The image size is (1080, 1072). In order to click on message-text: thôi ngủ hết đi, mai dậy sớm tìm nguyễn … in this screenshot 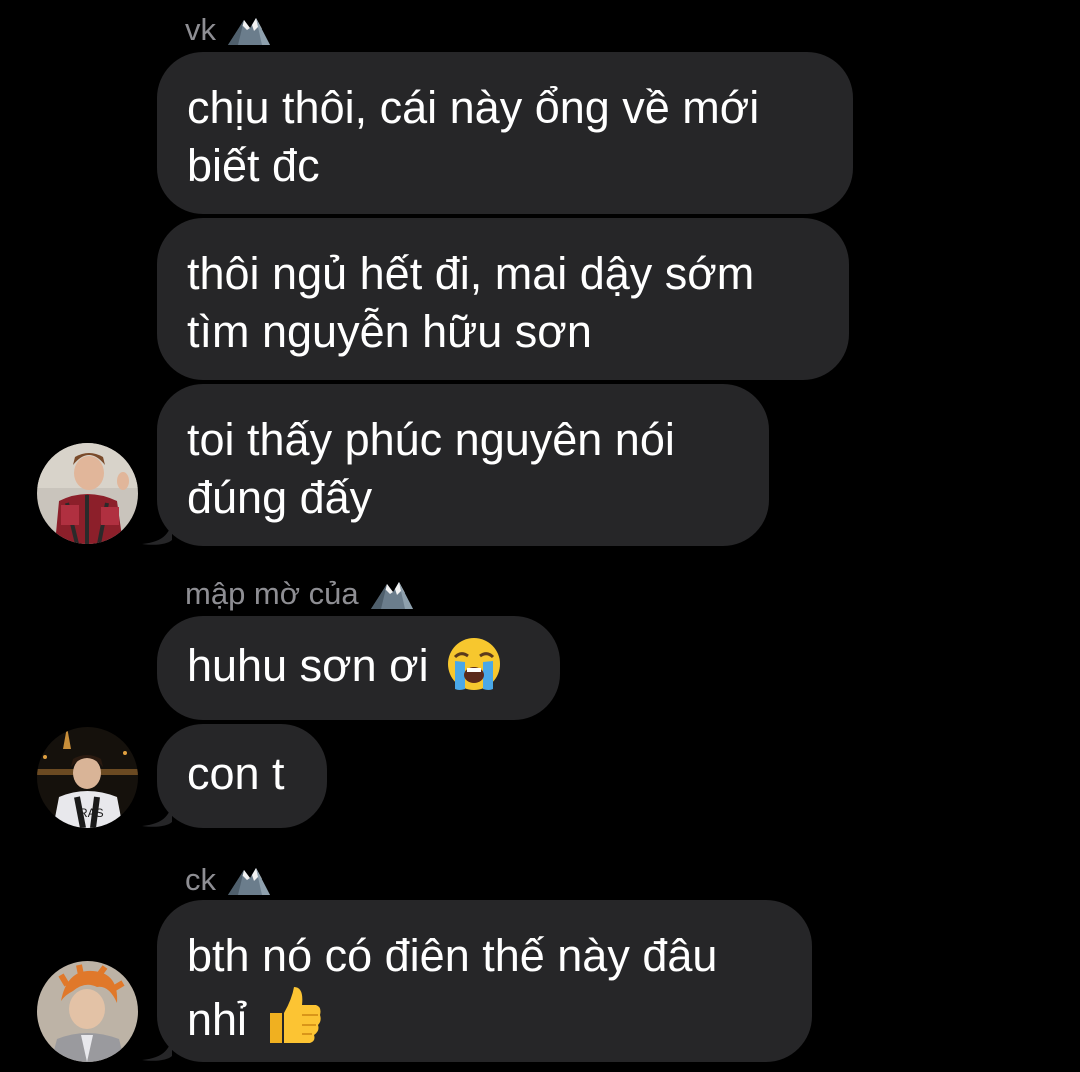, I will do `click(471, 302)`.